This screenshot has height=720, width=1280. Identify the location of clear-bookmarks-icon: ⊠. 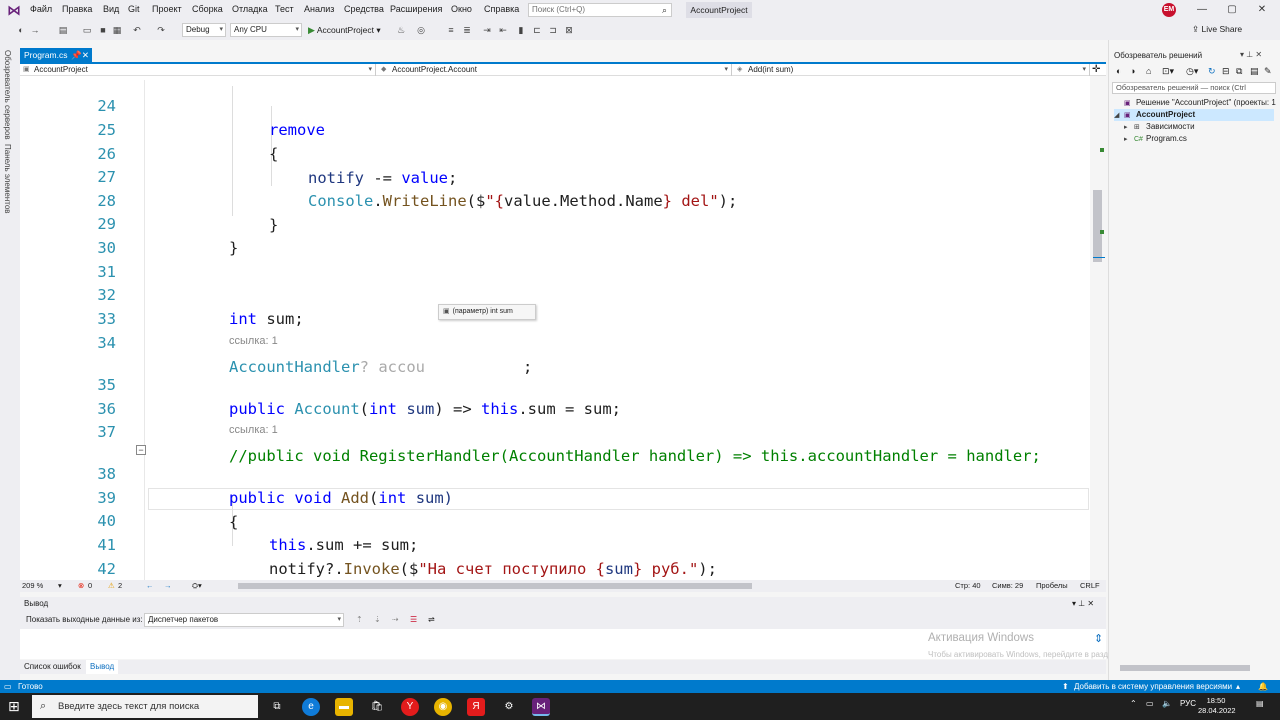
(569, 30).